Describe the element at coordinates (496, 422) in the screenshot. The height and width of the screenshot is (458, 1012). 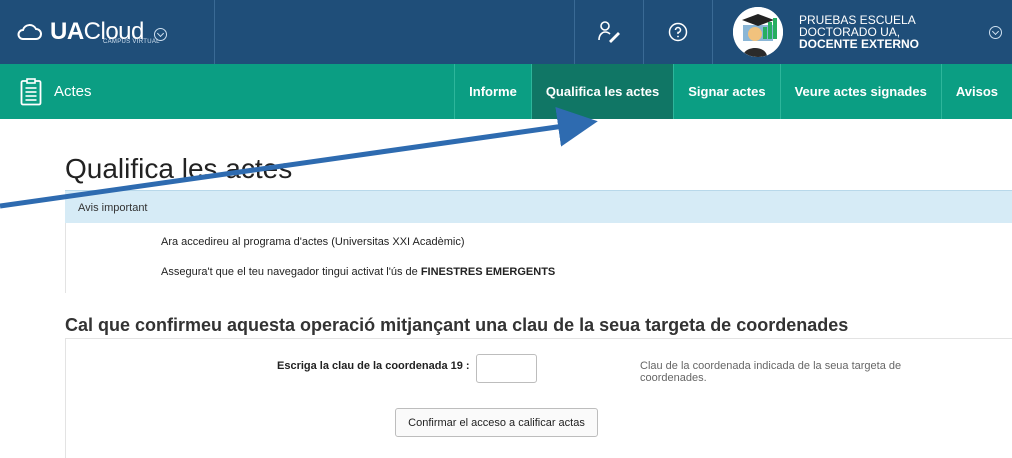
I see `confirm-button: Confirmar el acceso a calificar actas` at that location.